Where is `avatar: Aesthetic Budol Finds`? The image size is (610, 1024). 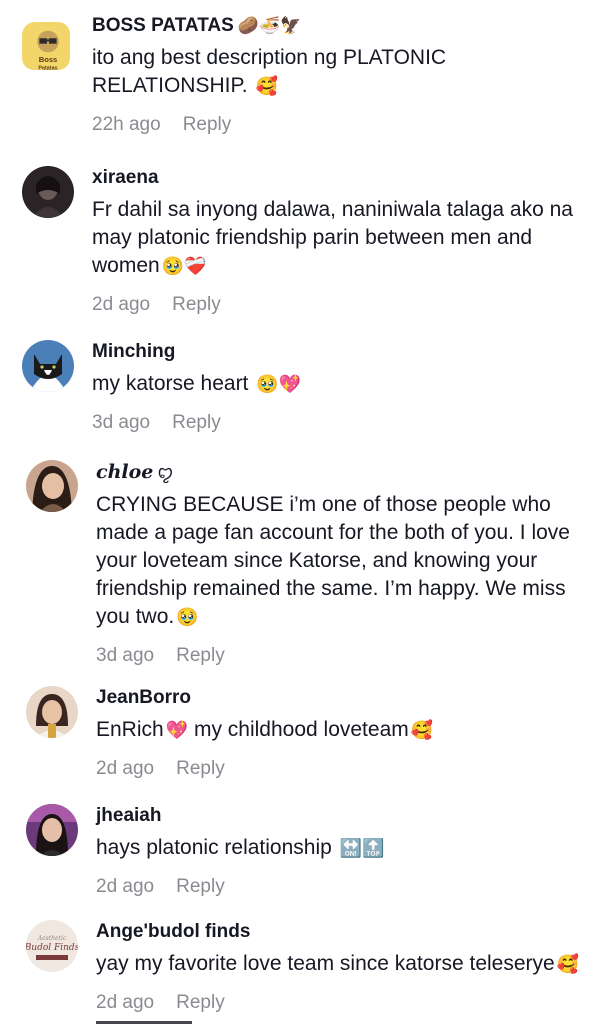 avatar: Aesthetic Budol Finds is located at coordinates (52, 946).